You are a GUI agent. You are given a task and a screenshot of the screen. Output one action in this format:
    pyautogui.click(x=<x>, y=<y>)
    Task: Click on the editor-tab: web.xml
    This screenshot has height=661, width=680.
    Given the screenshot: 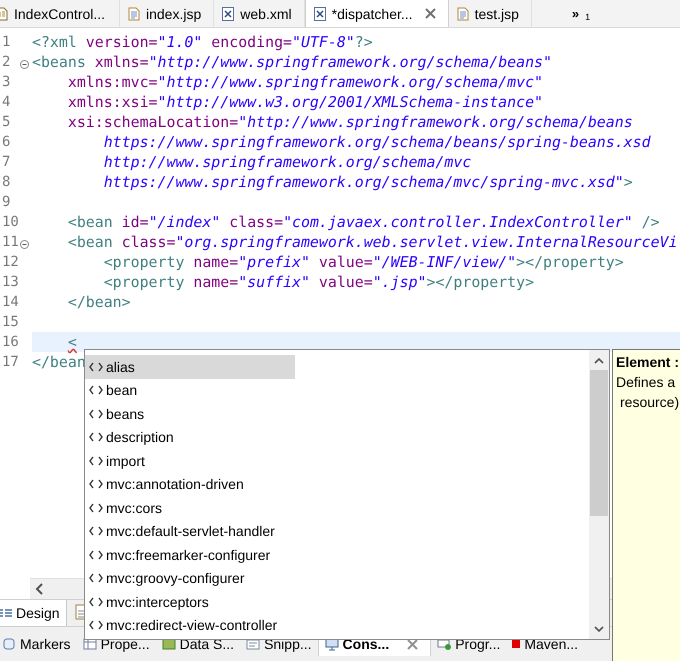 What is the action you would take?
    pyautogui.click(x=259, y=13)
    